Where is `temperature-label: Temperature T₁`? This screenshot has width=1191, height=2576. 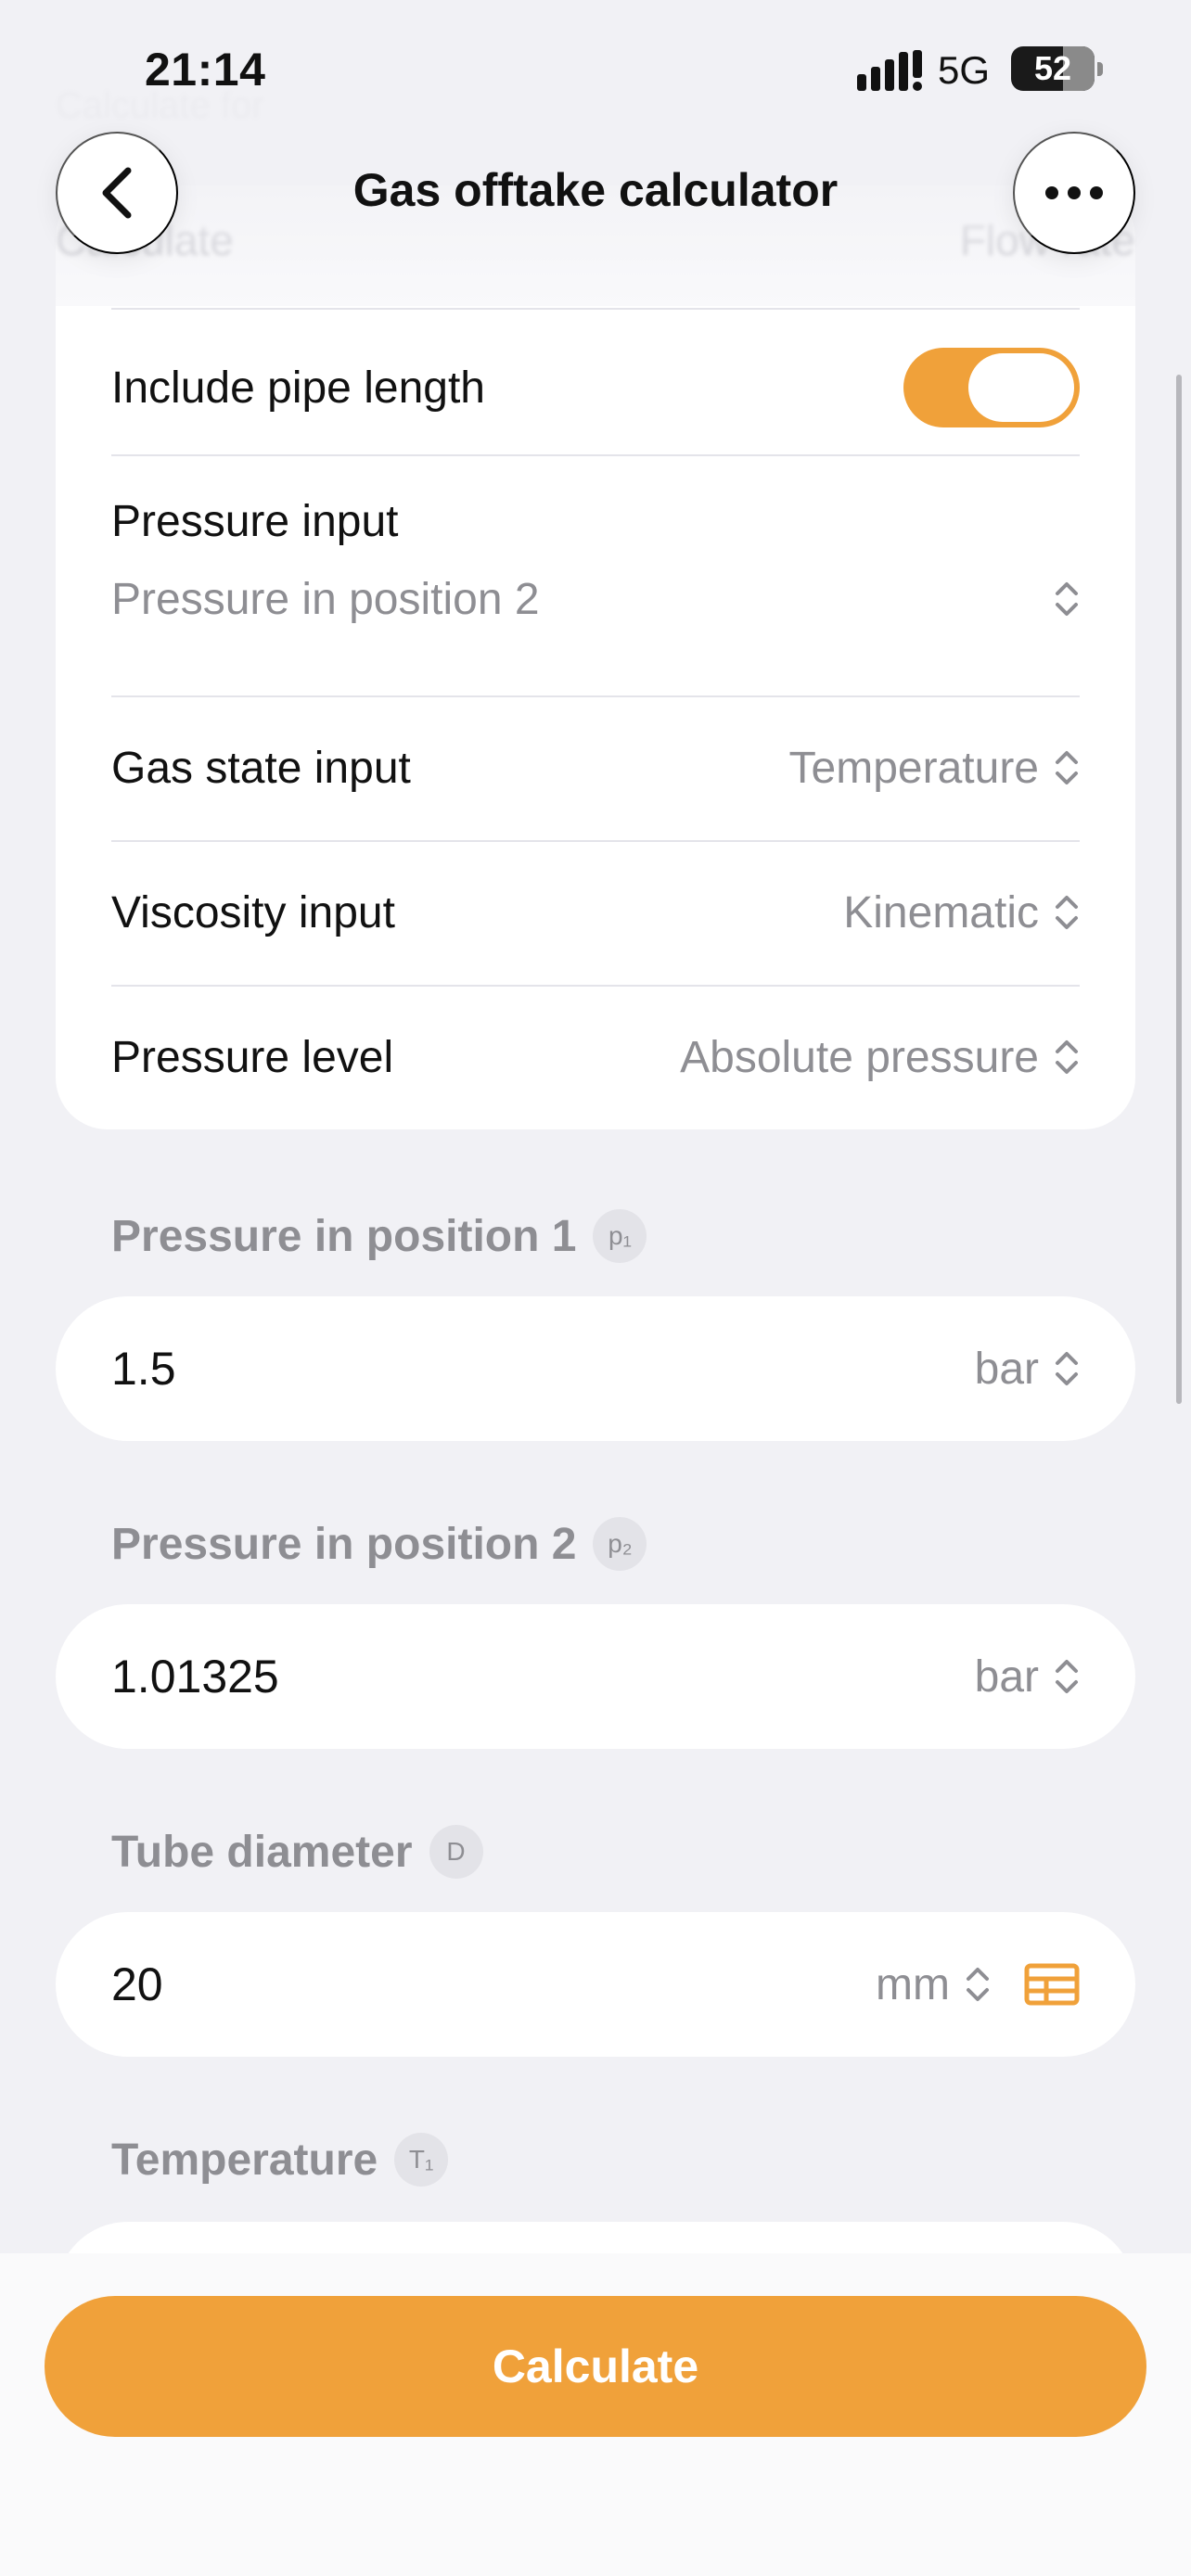
temperature-label: Temperature T₁ is located at coordinates (280, 2160).